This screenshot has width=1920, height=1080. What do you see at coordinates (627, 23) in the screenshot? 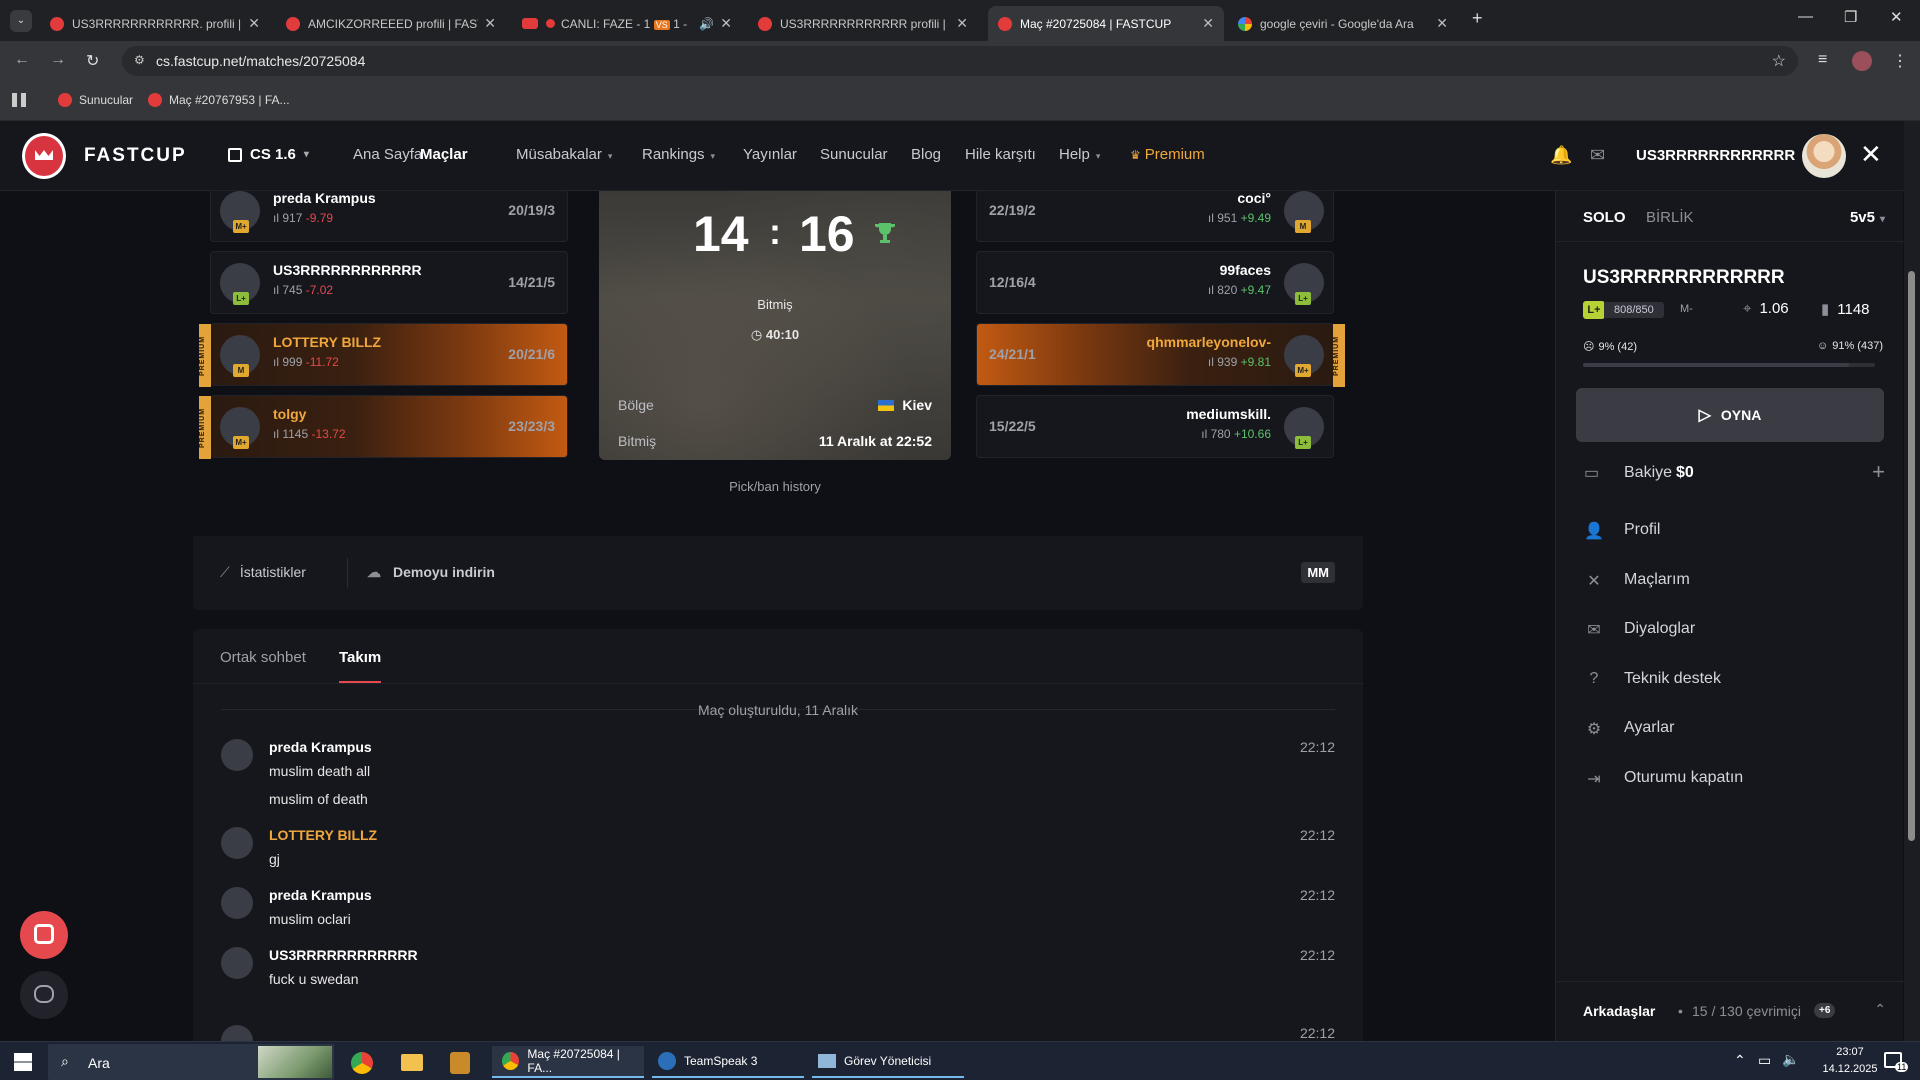
I see `browser-tab: CANLI: FAZE - 1 VS 1 - 🔊 ✕` at bounding box center [627, 23].